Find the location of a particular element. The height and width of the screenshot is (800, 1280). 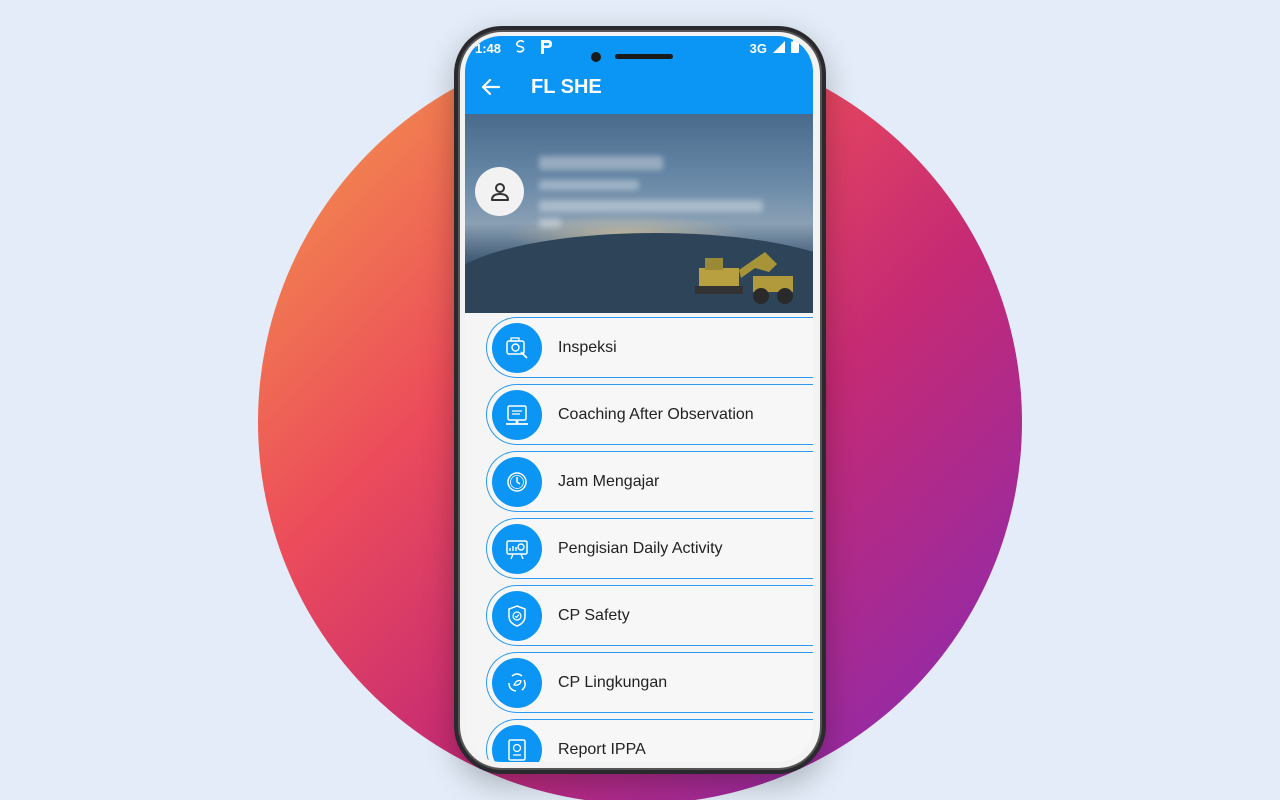

battery-icon is located at coordinates (795, 48).